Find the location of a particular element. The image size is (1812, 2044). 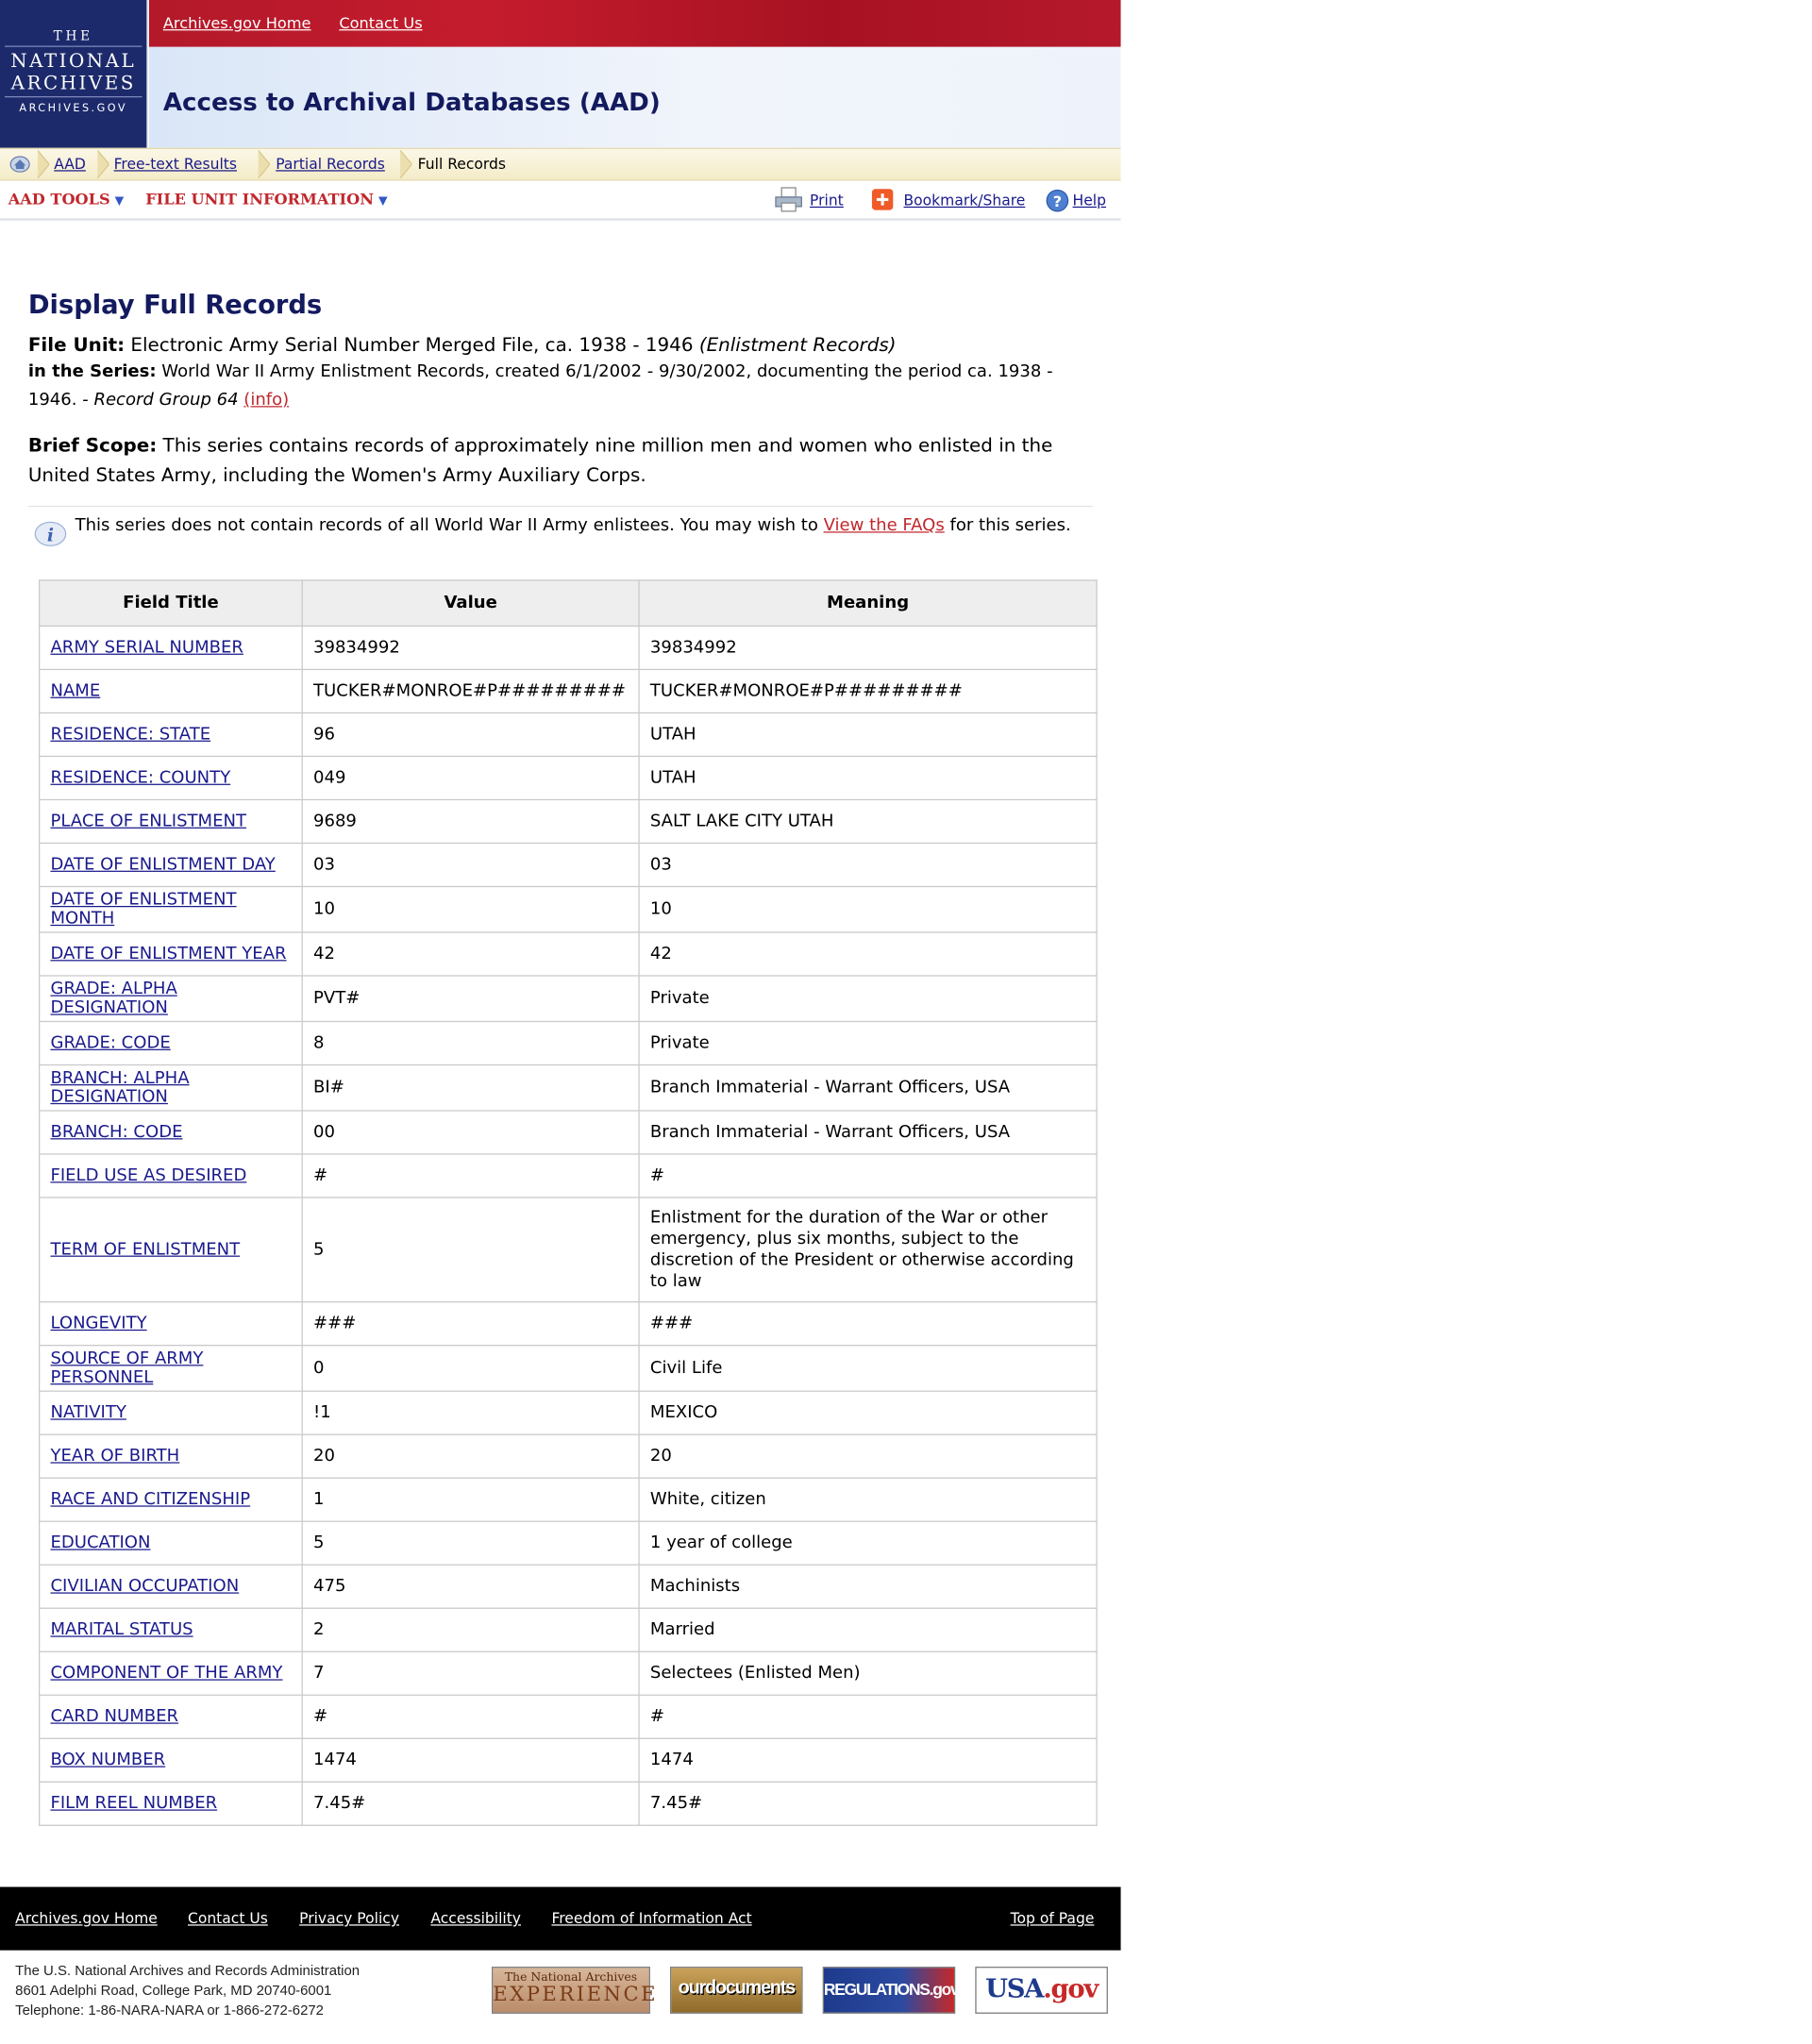

value-cell: 7 is located at coordinates (470, 1673).